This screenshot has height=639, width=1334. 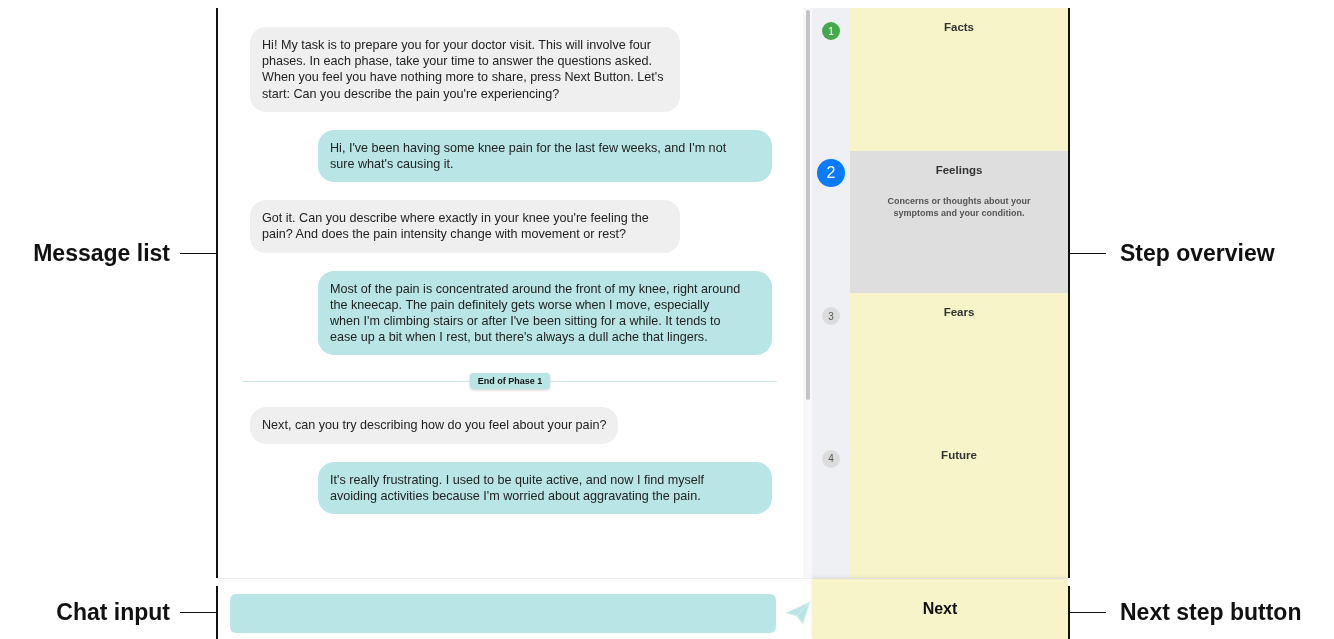 I want to click on step-description: Concerns or thoughts about your symptoms and your condition., so click(x=959, y=206).